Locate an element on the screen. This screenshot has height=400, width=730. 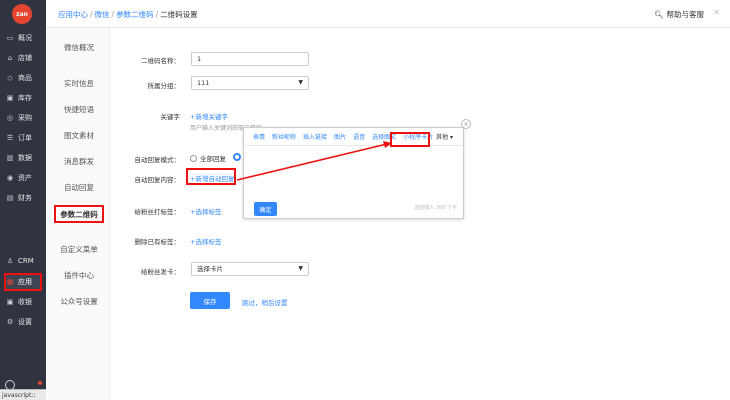
inbox-icon: ▣ is located at coordinates (10, 302).